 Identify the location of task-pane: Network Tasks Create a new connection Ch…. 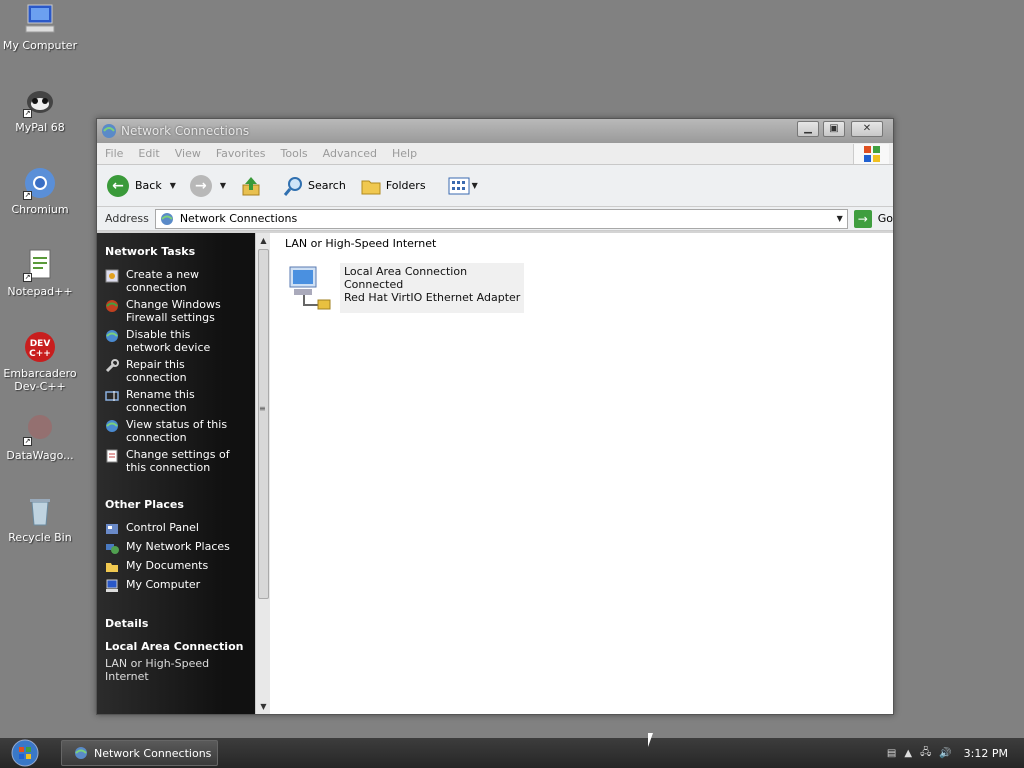
(176, 473).